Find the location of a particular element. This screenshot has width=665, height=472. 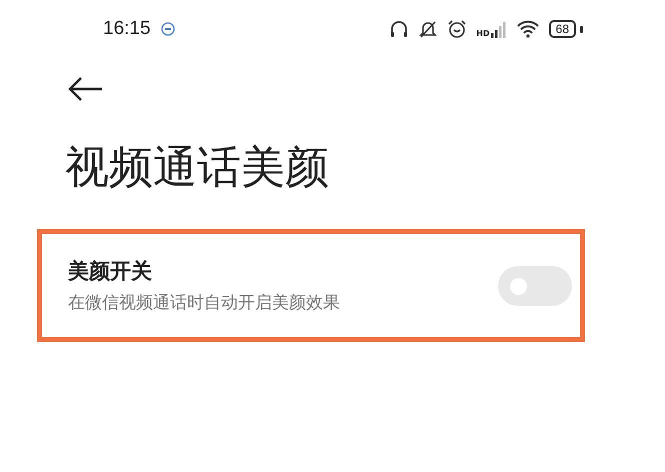

page-title: 视频通话美颜 is located at coordinates (197, 168).